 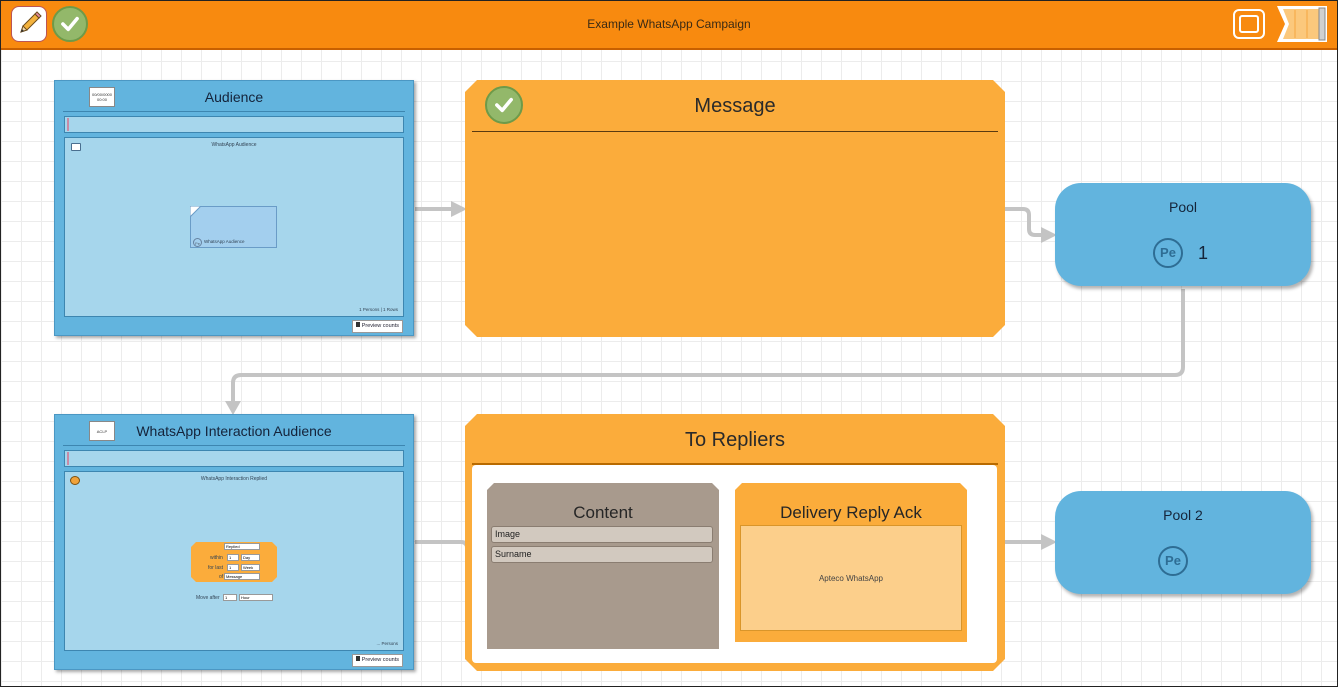 I want to click on page-title: Example WhatsApp Campaign, so click(x=669, y=24).